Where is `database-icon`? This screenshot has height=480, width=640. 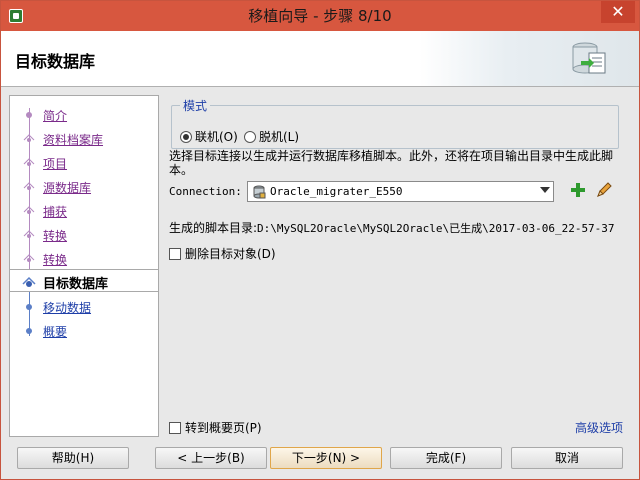 database-icon is located at coordinates (589, 58).